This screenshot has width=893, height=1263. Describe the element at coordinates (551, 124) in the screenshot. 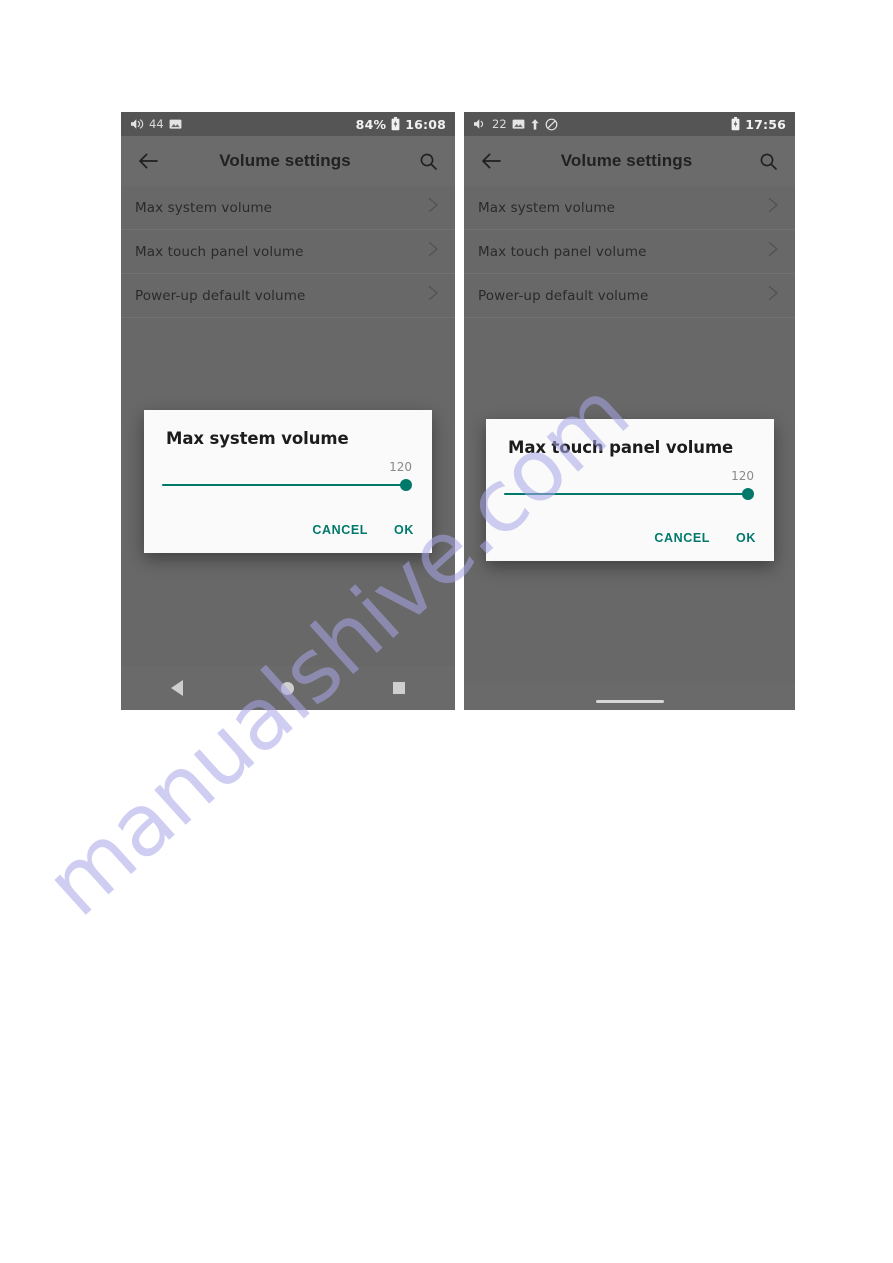

I see `do-not-disturb-icon` at that location.